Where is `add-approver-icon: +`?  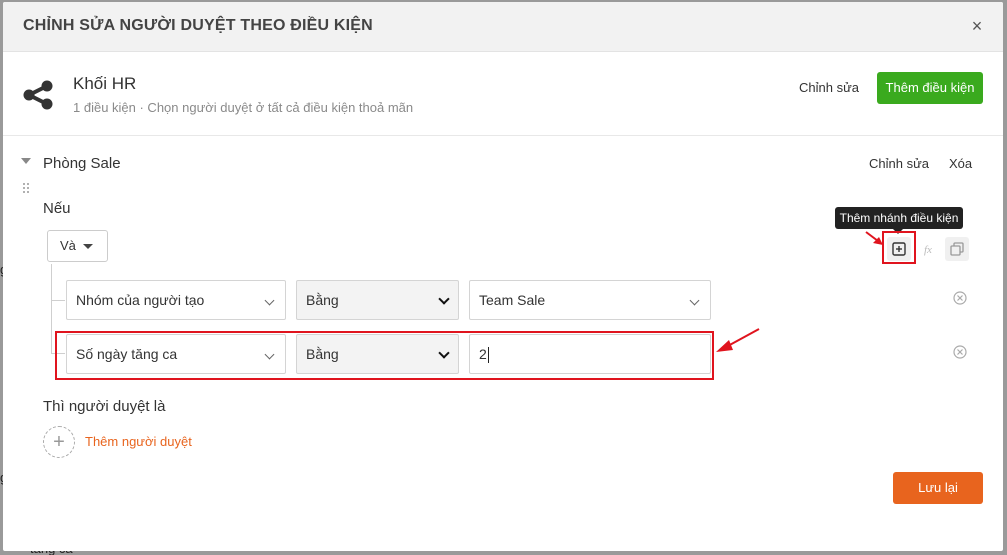
add-approver-icon: + is located at coordinates (59, 442).